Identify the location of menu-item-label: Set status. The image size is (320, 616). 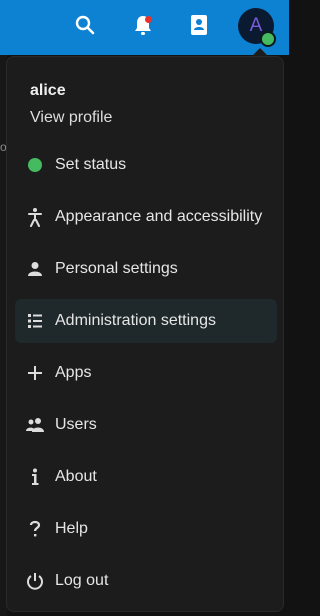
(91, 164).